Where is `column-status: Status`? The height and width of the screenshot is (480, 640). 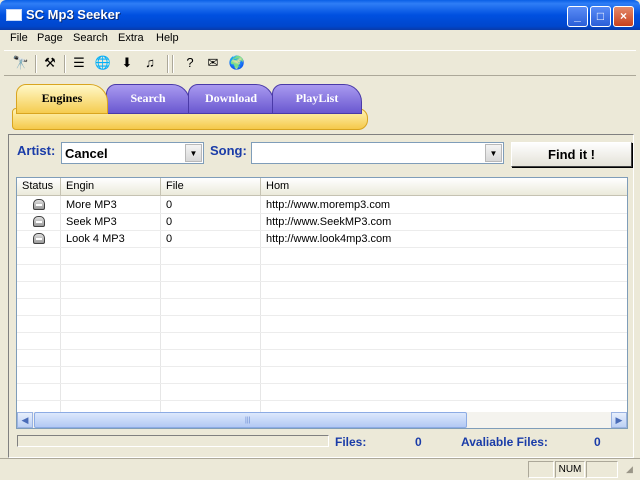 column-status: Status is located at coordinates (39, 187).